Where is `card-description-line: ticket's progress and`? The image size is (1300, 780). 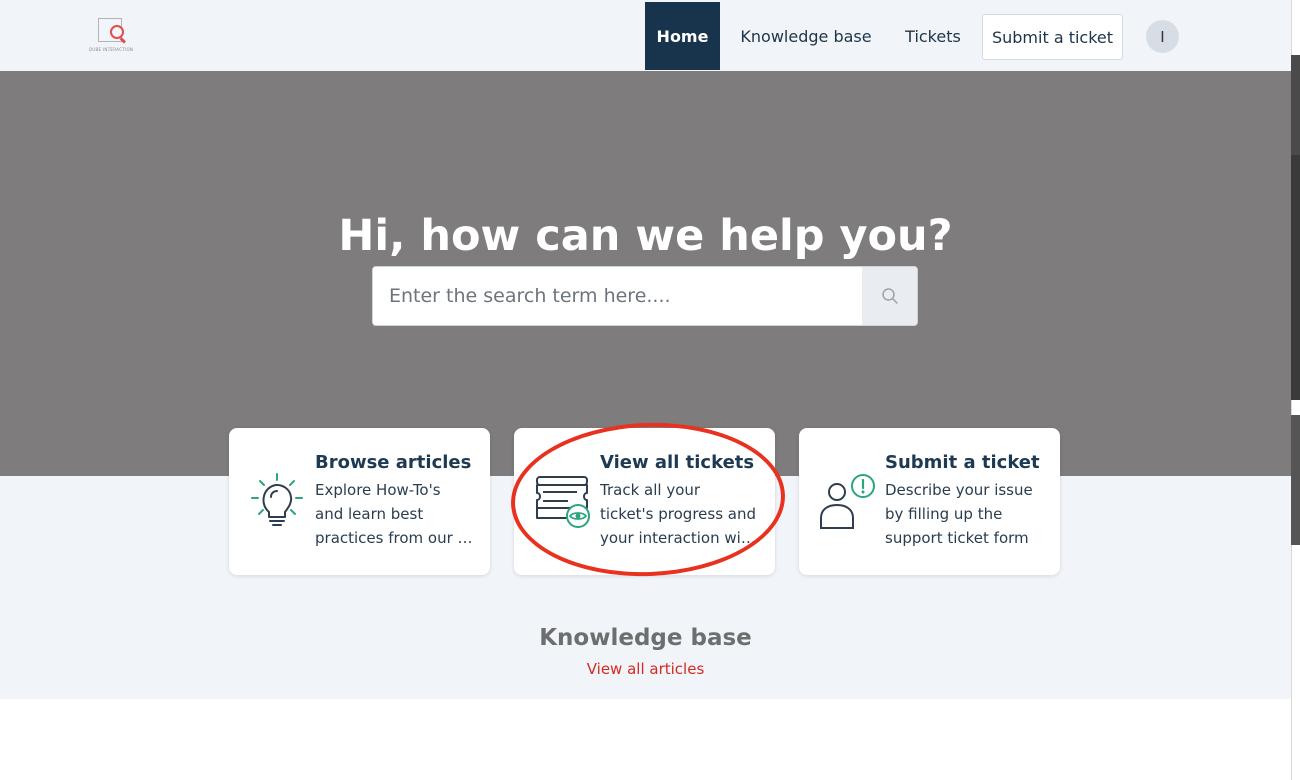 card-description-line: ticket's progress and is located at coordinates (678, 514).